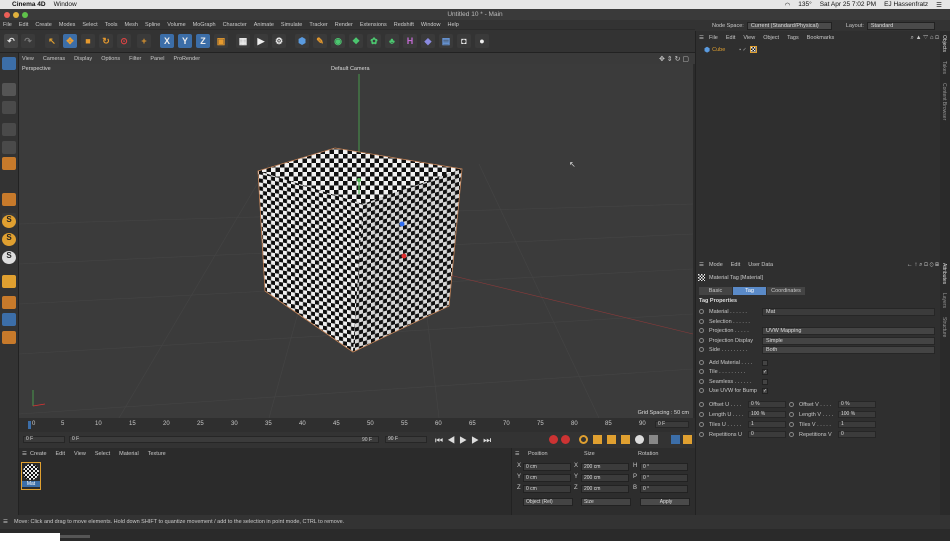 The image size is (950, 541). What do you see at coordinates (687, 439) in the screenshot?
I see `timeline-icon` at bounding box center [687, 439].